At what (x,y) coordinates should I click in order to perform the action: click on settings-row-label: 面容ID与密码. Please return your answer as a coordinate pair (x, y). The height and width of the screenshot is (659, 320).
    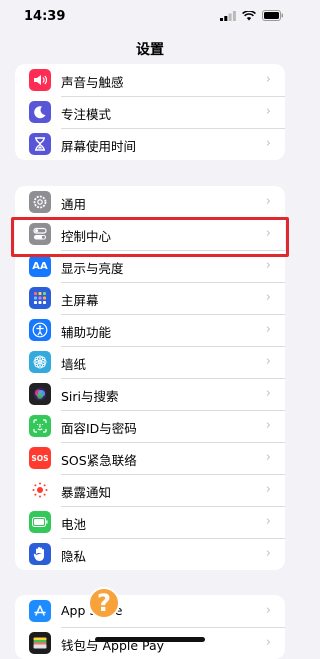
    Looking at the image, I should click on (99, 428).